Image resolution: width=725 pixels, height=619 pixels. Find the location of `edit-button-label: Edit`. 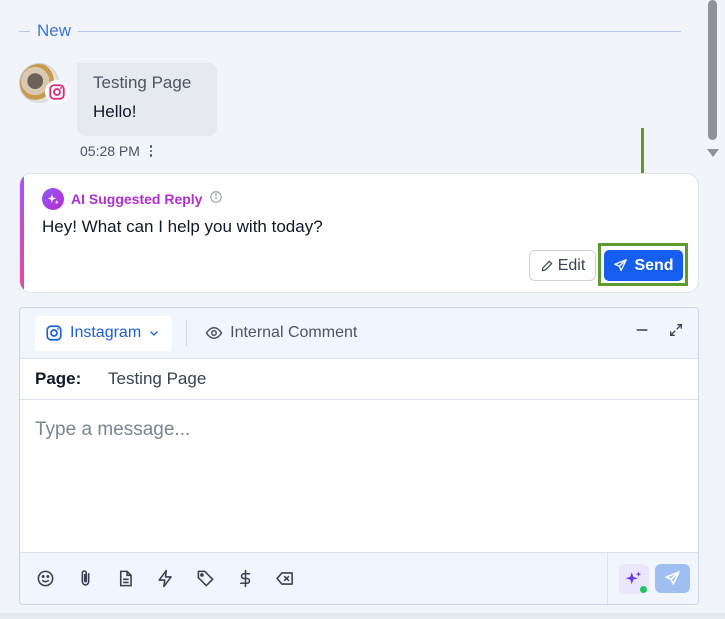

edit-button-label: Edit is located at coordinates (571, 265).